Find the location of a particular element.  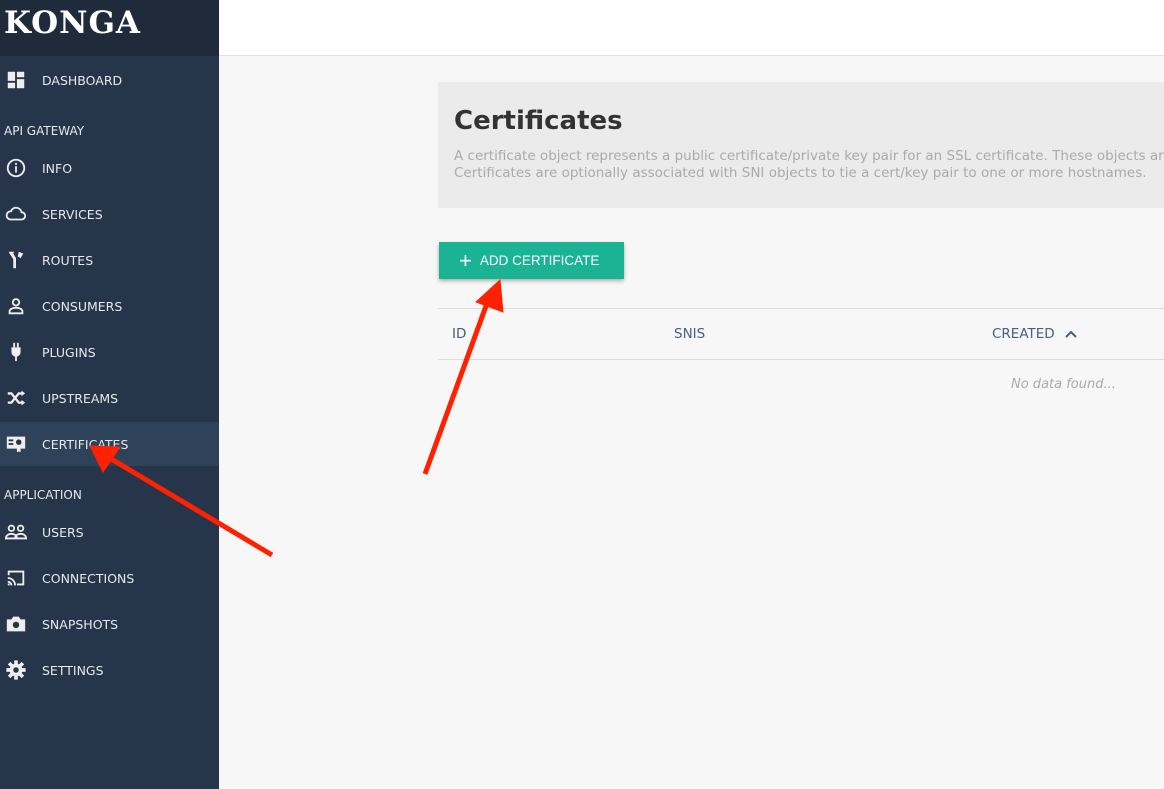

annotation-arrows is located at coordinates (296, 418).